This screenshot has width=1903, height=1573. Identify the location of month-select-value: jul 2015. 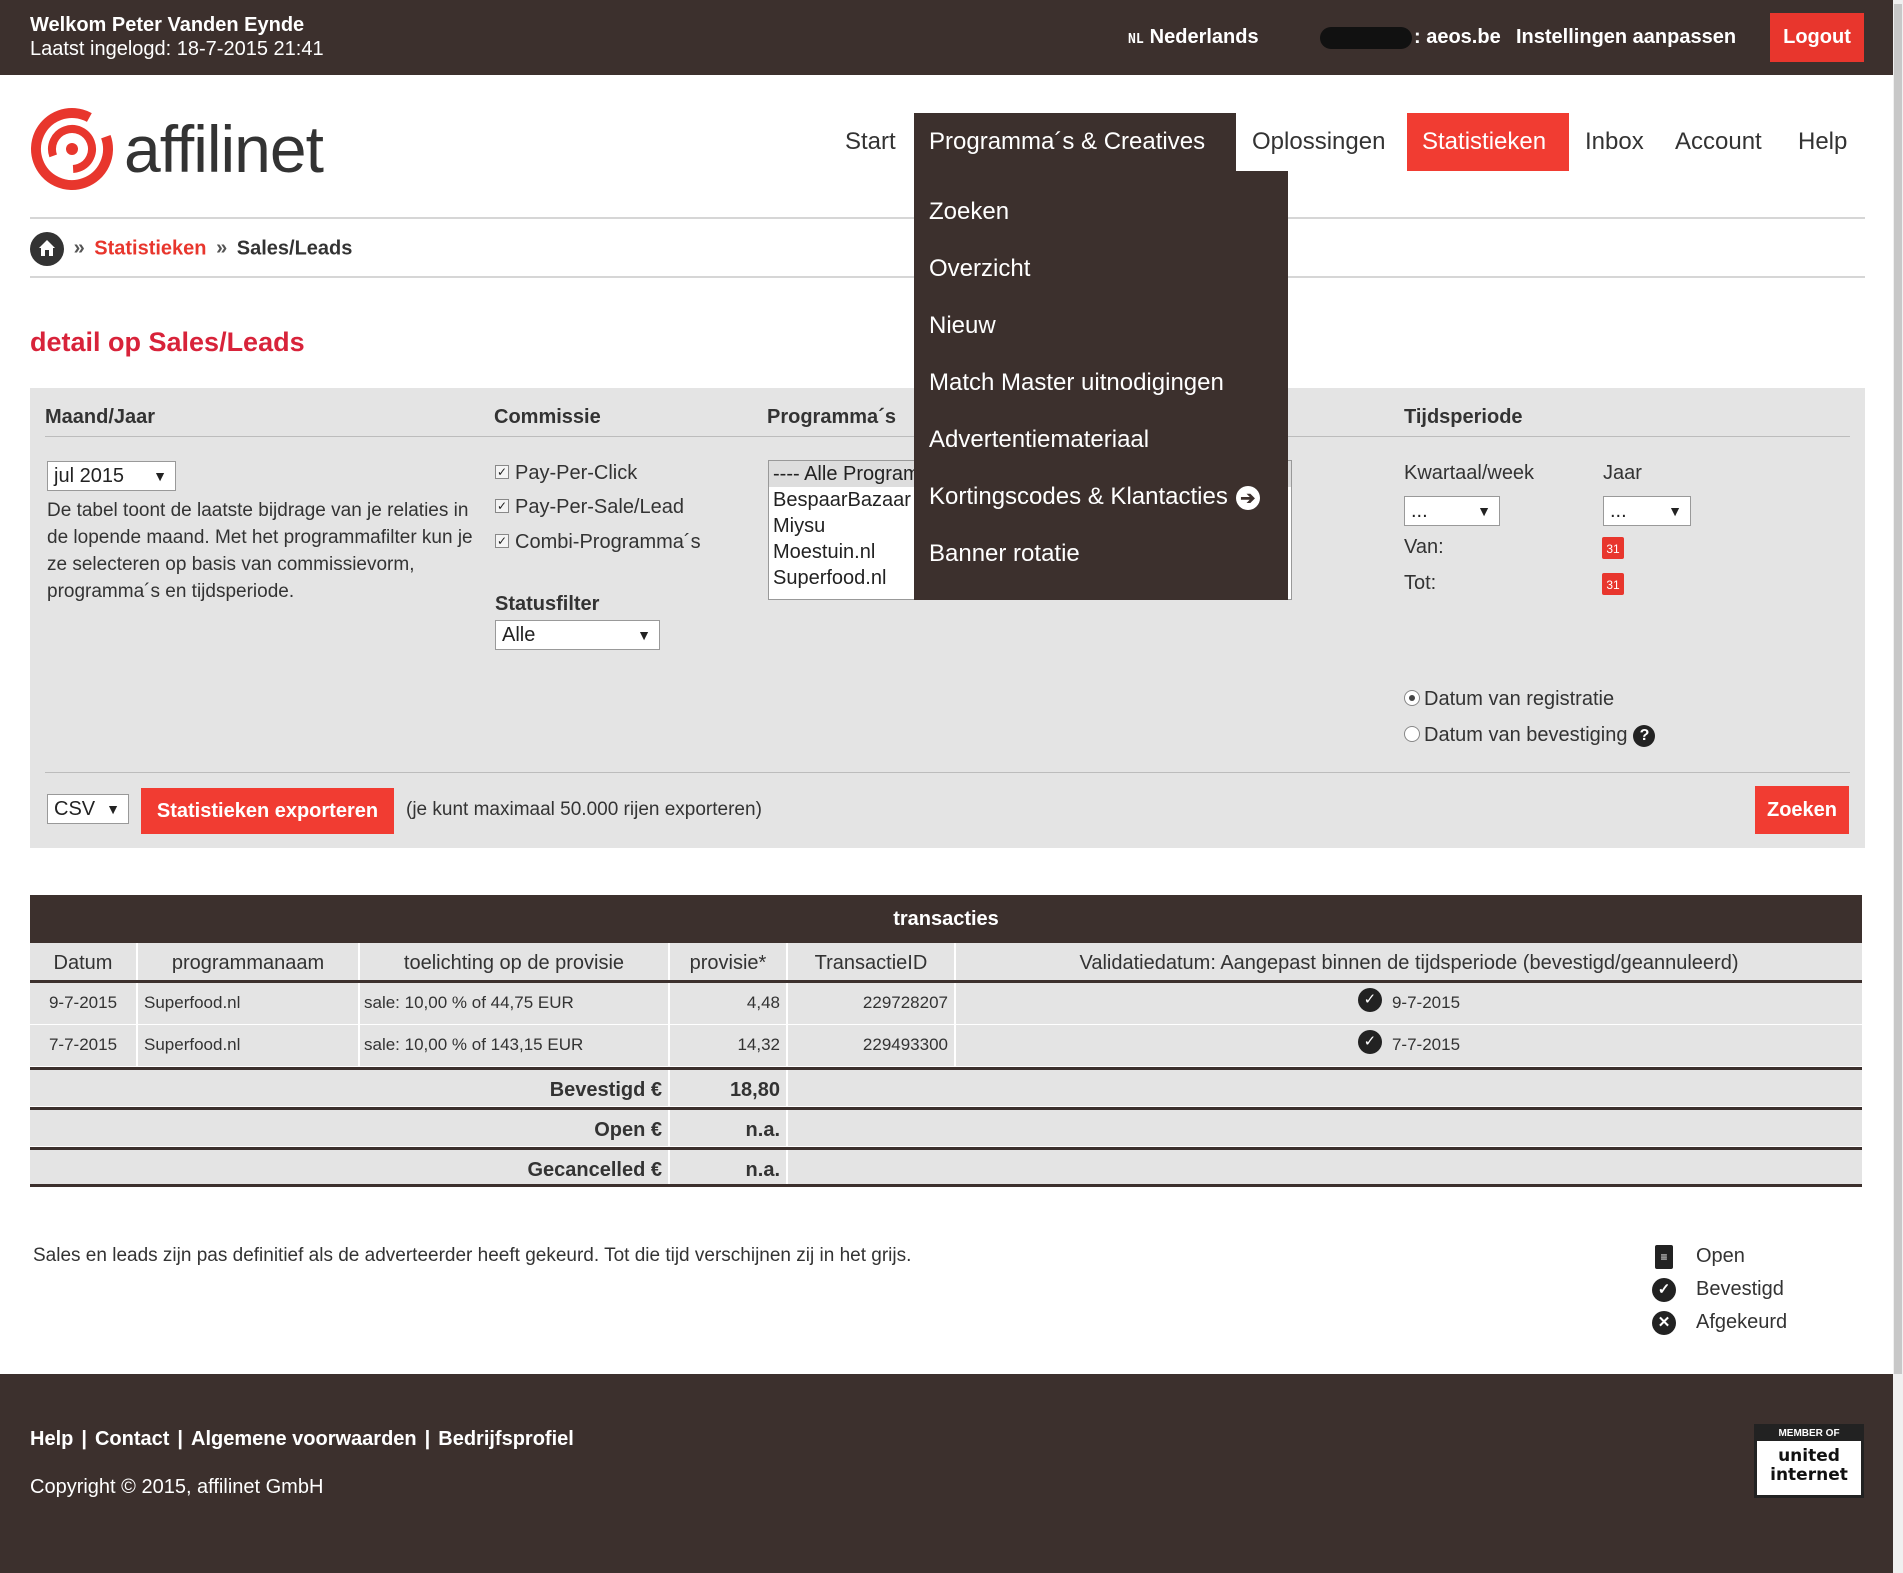
(89, 476).